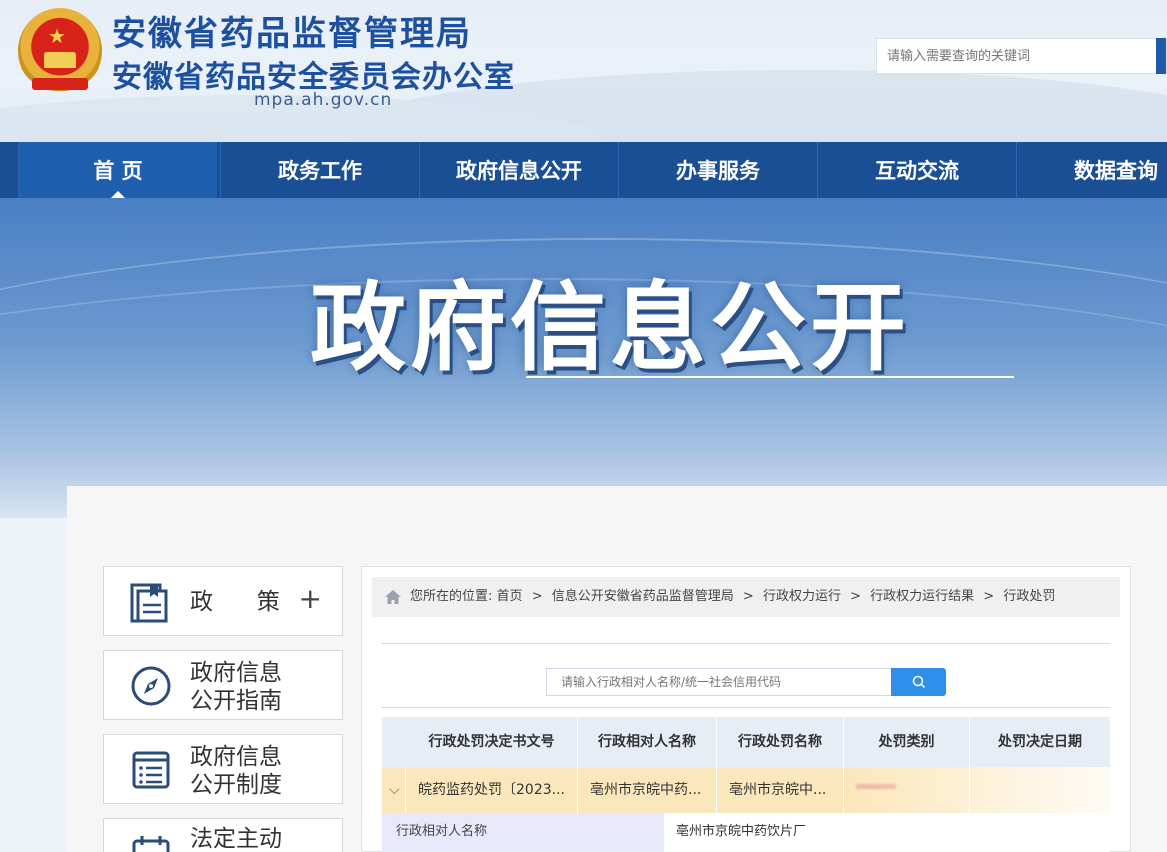 The height and width of the screenshot is (852, 1167). What do you see at coordinates (151, 844) in the screenshot?
I see `calendar-icon` at bounding box center [151, 844].